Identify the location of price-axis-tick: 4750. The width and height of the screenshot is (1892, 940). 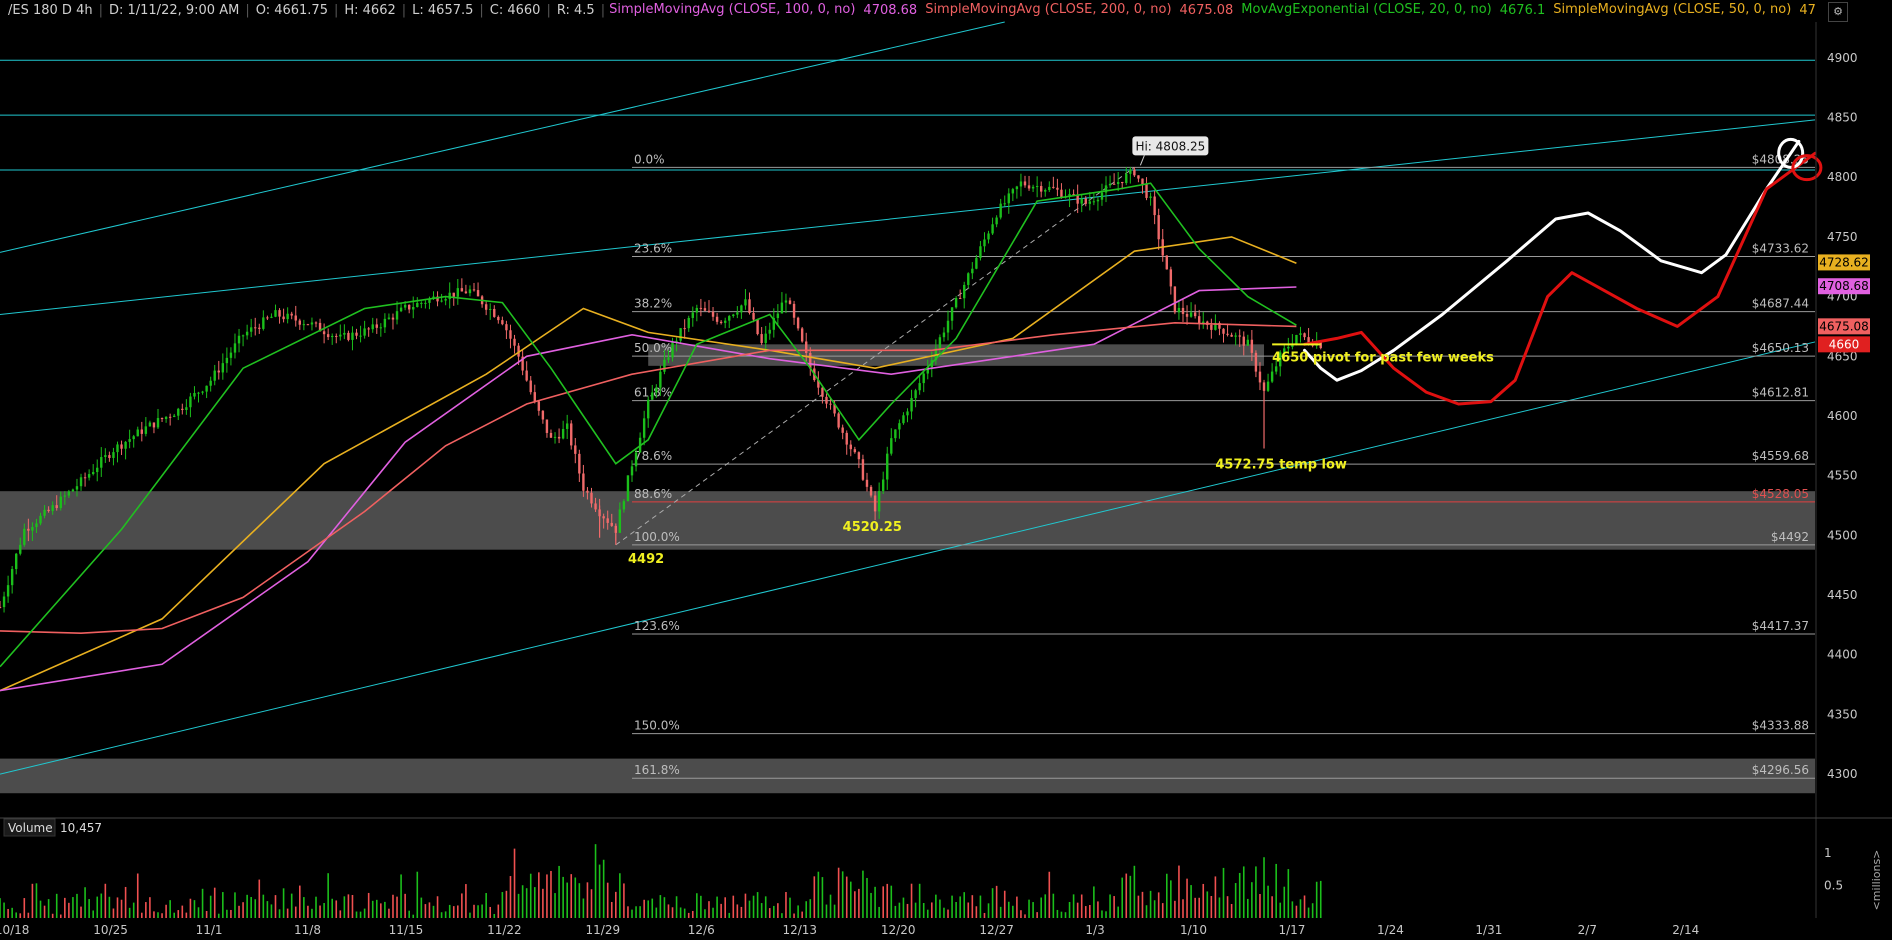
(1842, 237).